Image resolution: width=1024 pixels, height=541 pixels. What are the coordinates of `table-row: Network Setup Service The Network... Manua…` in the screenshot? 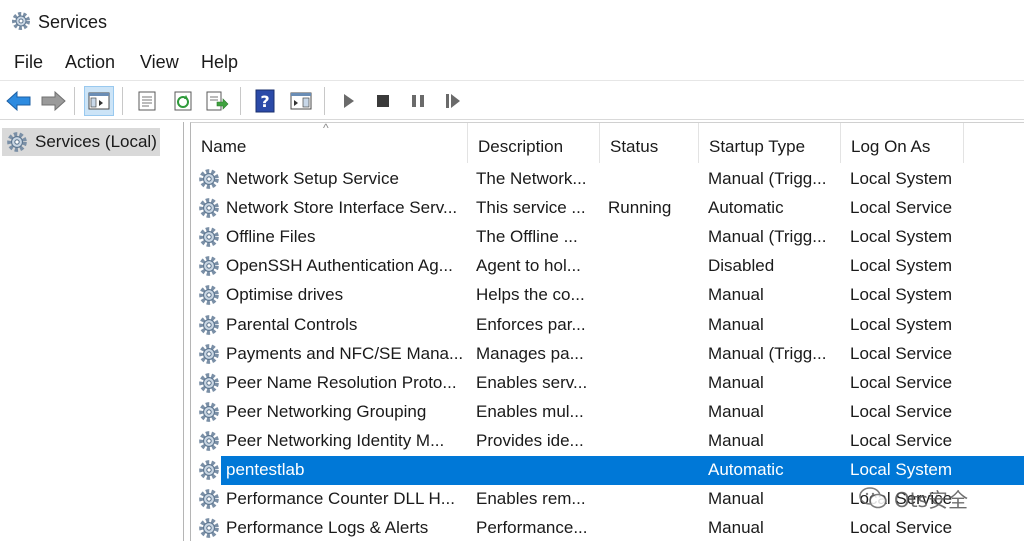 It's located at (607, 179).